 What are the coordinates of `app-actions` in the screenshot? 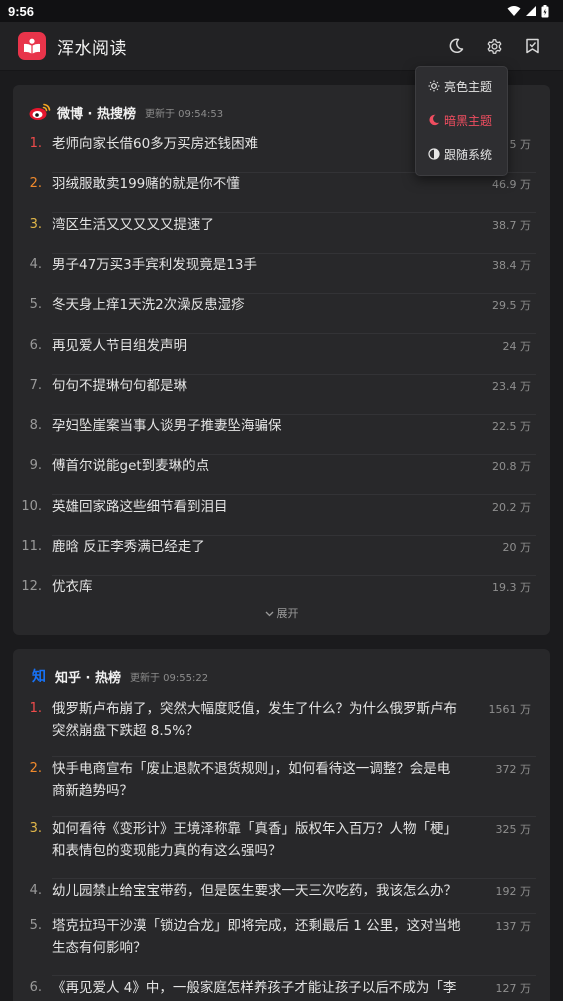 It's located at (494, 46).